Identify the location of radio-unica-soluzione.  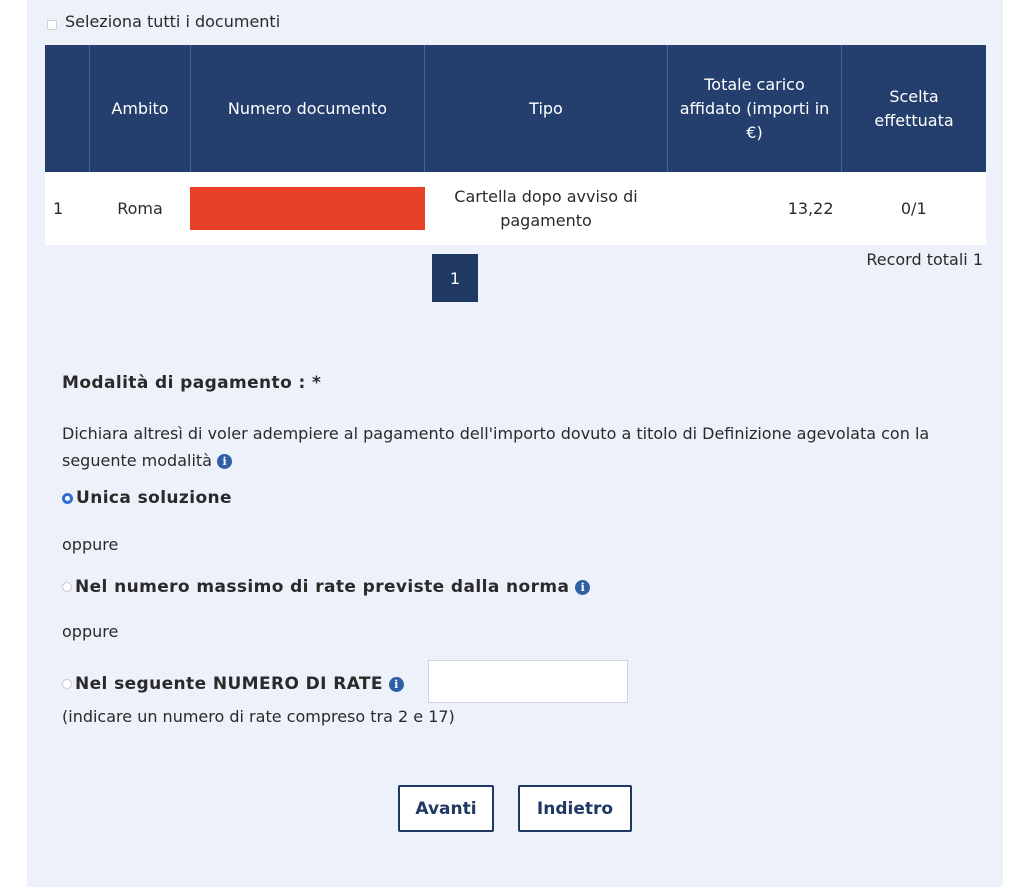
(67, 498).